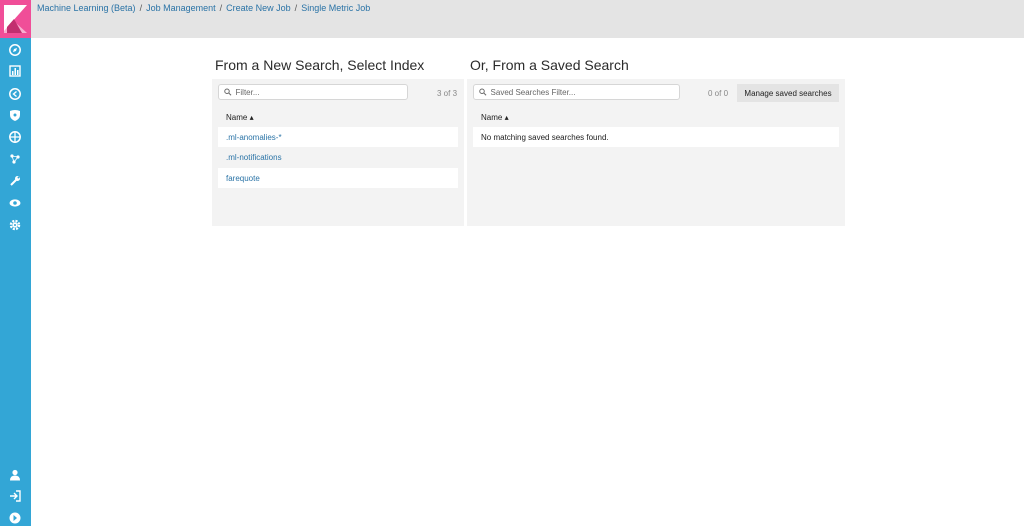 Image resolution: width=1024 pixels, height=526 pixels. What do you see at coordinates (15, 225) in the screenshot?
I see `gear-icon` at bounding box center [15, 225].